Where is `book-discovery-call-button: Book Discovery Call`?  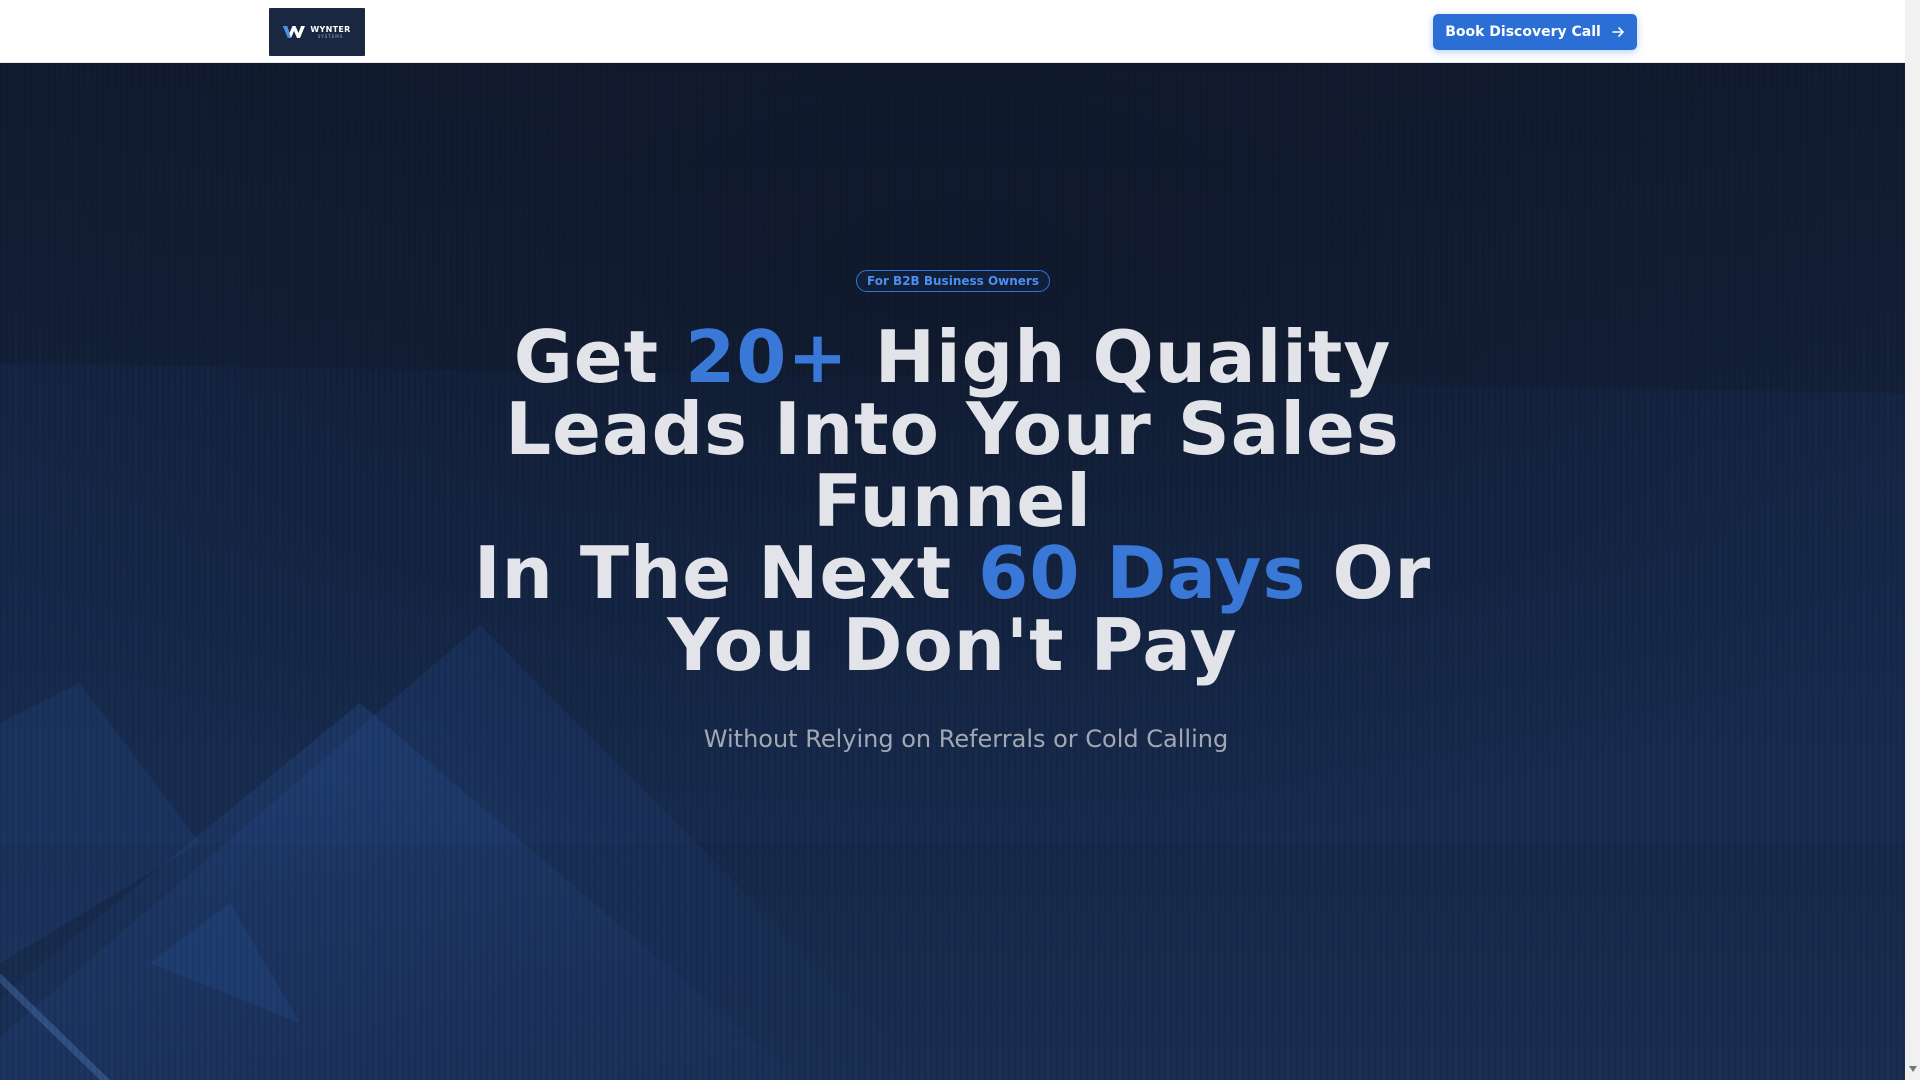 book-discovery-call-button: Book Discovery Call is located at coordinates (1535, 32).